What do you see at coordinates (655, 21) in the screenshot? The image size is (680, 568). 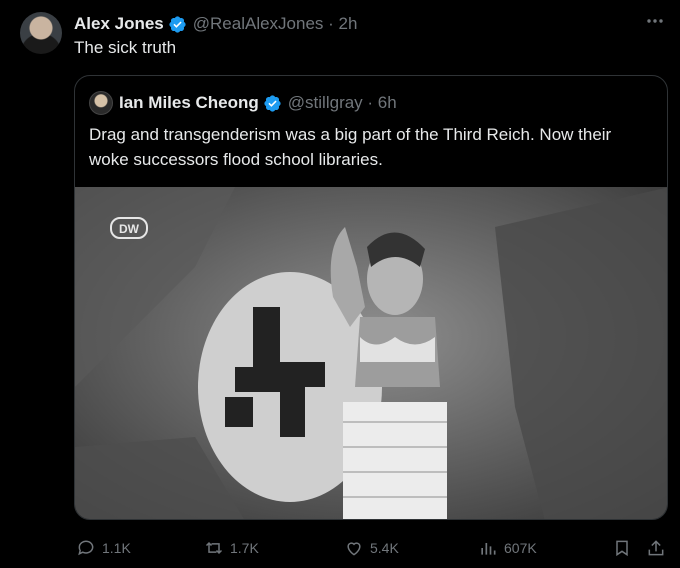 I see `more-options-icon` at bounding box center [655, 21].